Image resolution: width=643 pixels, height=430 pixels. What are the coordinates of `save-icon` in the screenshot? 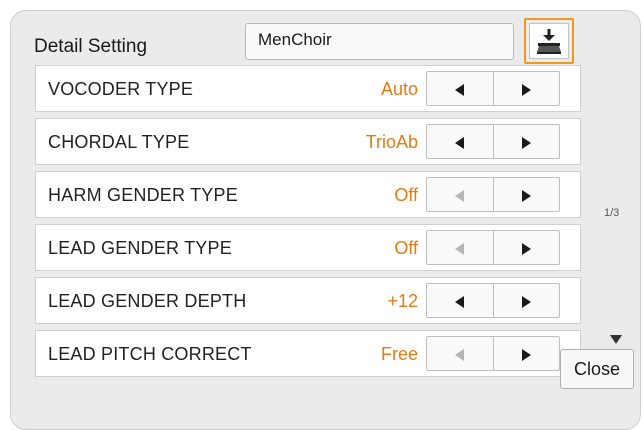 It's located at (549, 41).